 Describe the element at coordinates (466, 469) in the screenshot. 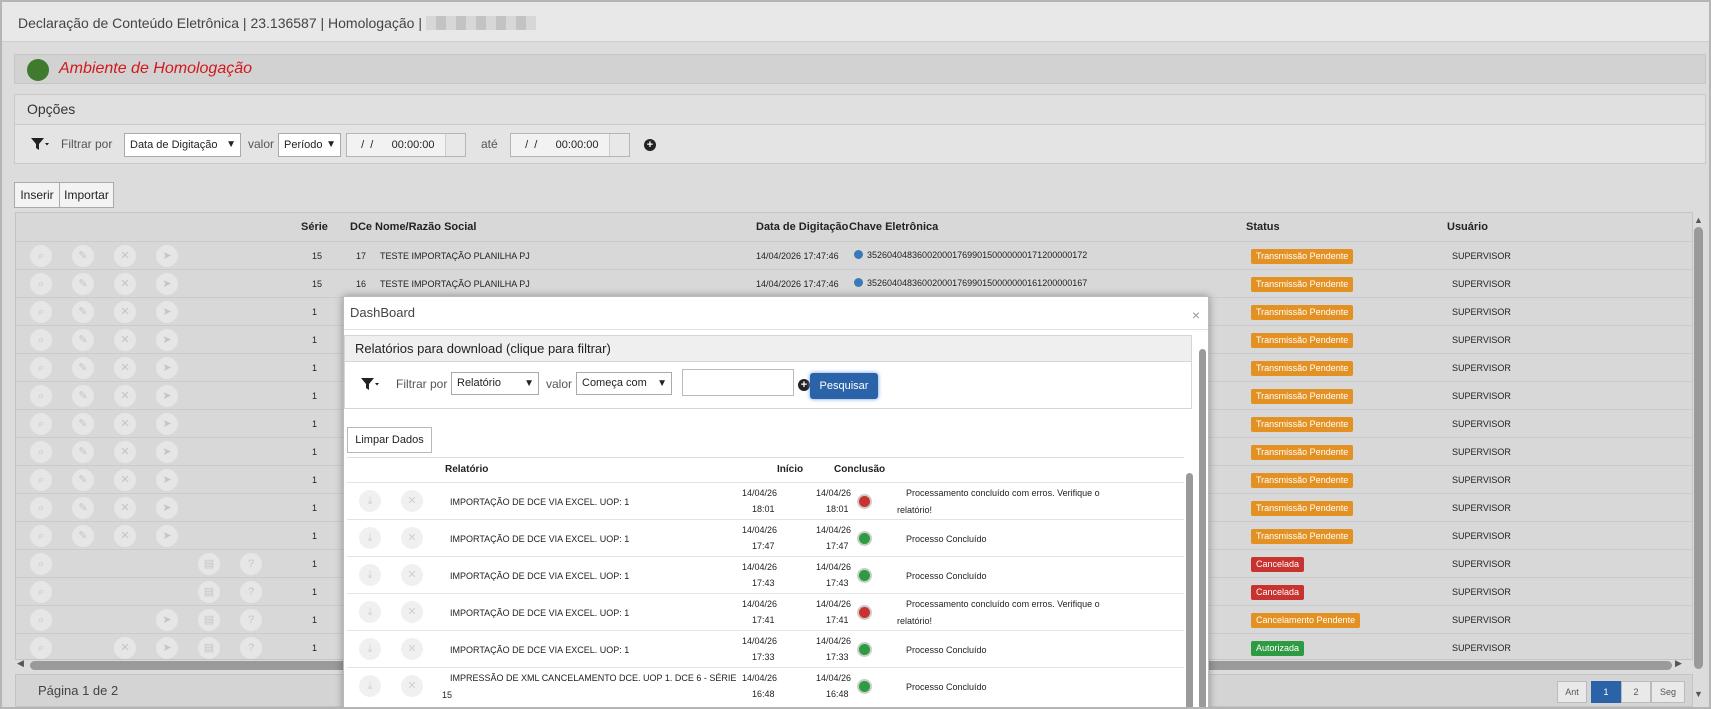

I see `col-relatorio: Relatório` at that location.